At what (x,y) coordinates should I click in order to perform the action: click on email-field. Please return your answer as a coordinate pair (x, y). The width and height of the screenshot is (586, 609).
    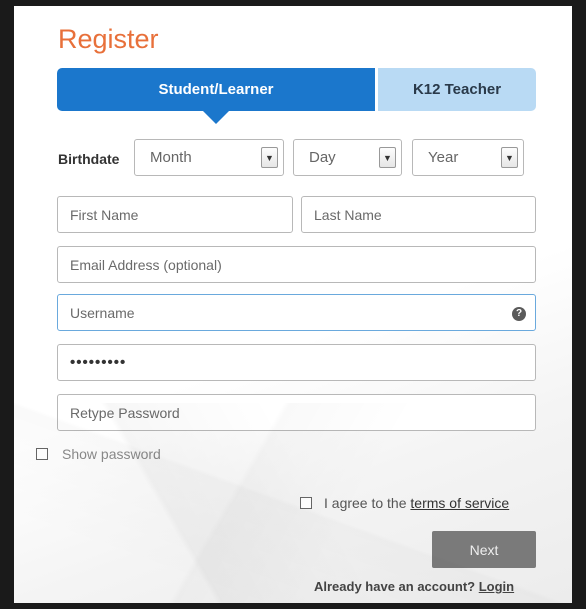
    Looking at the image, I should click on (296, 264).